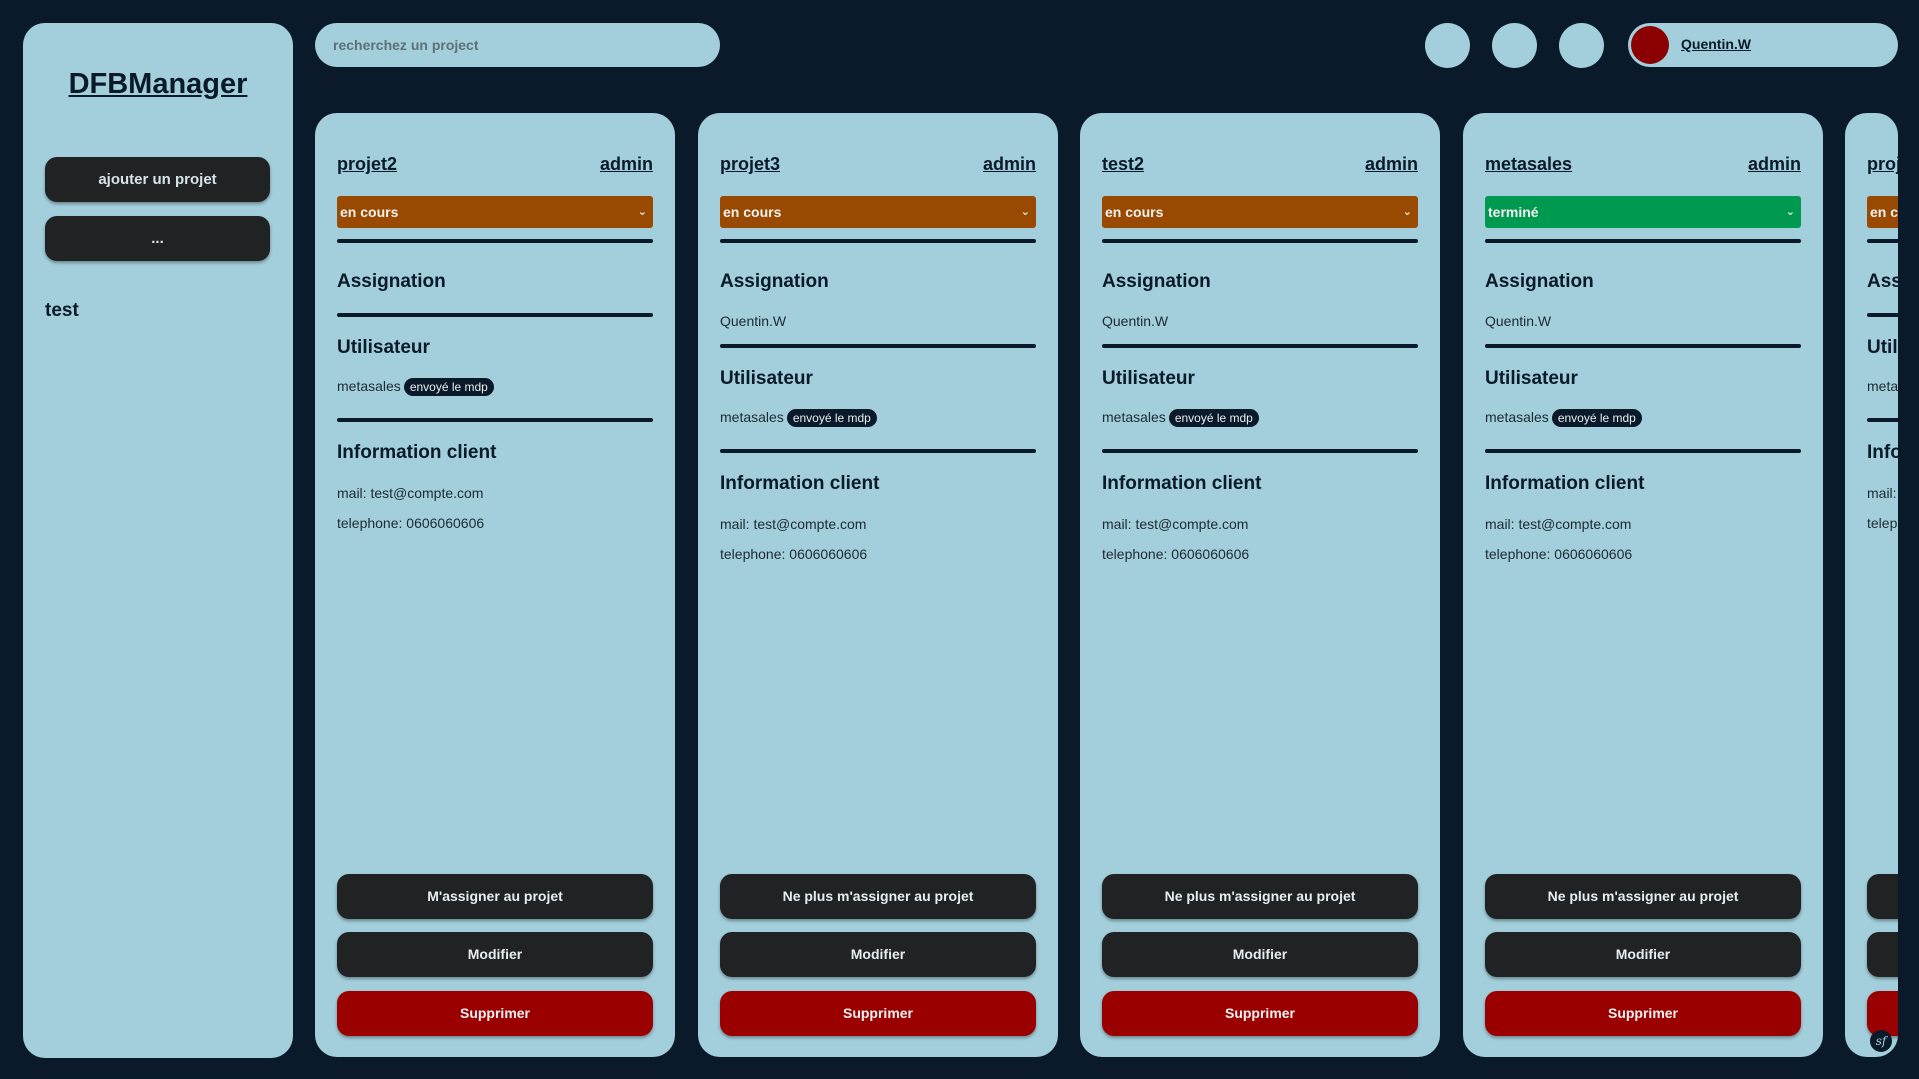 Image resolution: width=1919 pixels, height=1079 pixels. Describe the element at coordinates (1871, 585) in the screenshot. I see `project-card: proj en c Ass Util meta Info mail: telep` at that location.